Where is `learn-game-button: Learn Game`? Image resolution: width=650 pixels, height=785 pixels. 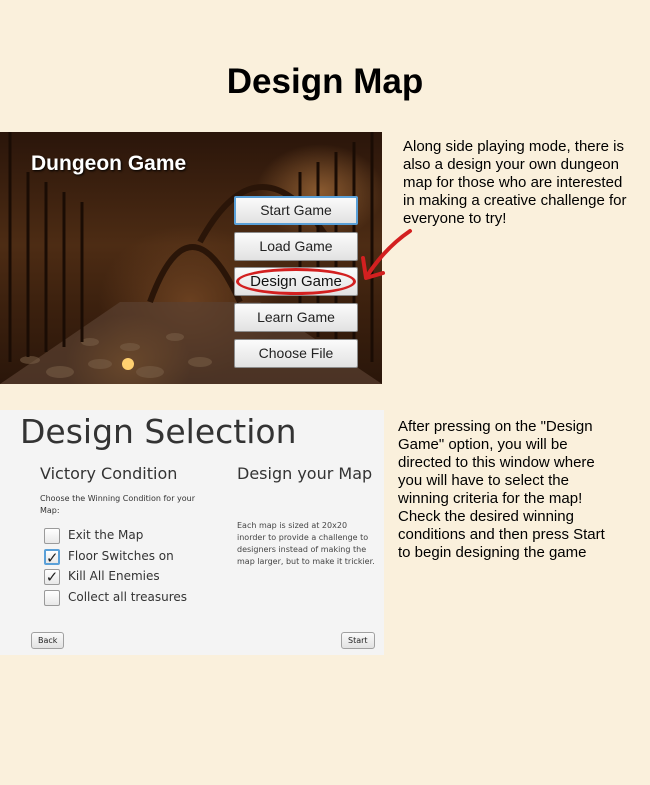
learn-game-button: Learn Game is located at coordinates (296, 317).